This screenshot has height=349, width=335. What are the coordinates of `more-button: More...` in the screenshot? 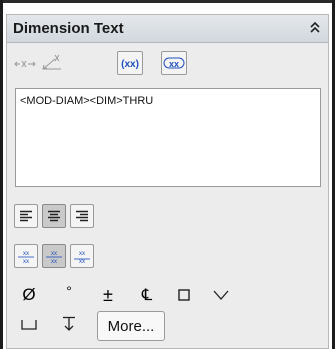 It's located at (131, 326).